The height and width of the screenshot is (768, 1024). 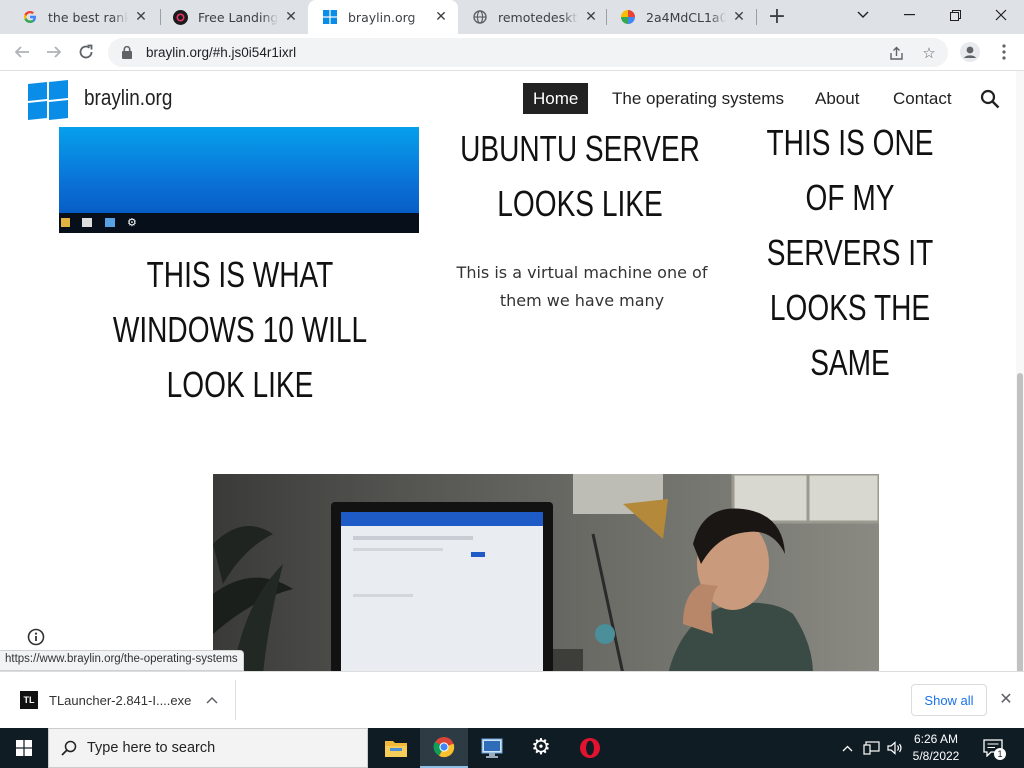 I want to click on browser-toolbar: braylin.org/#h.js0i54r1ixrl ☆, so click(x=512, y=52).